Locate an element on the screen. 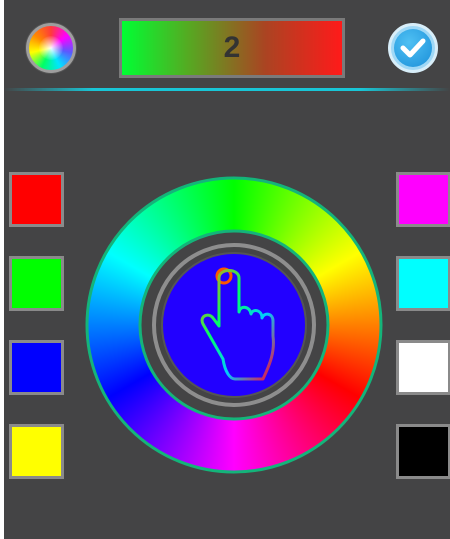  swatch-magenta is located at coordinates (423, 199).